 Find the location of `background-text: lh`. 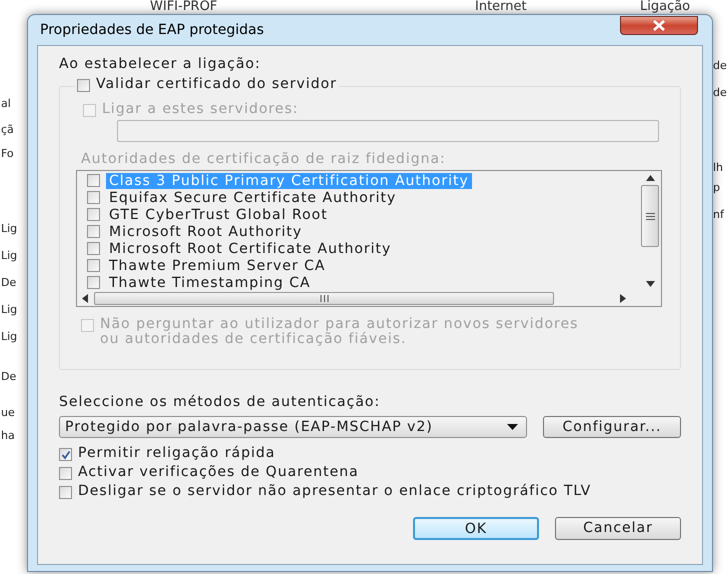

background-text: lh is located at coordinates (718, 168).